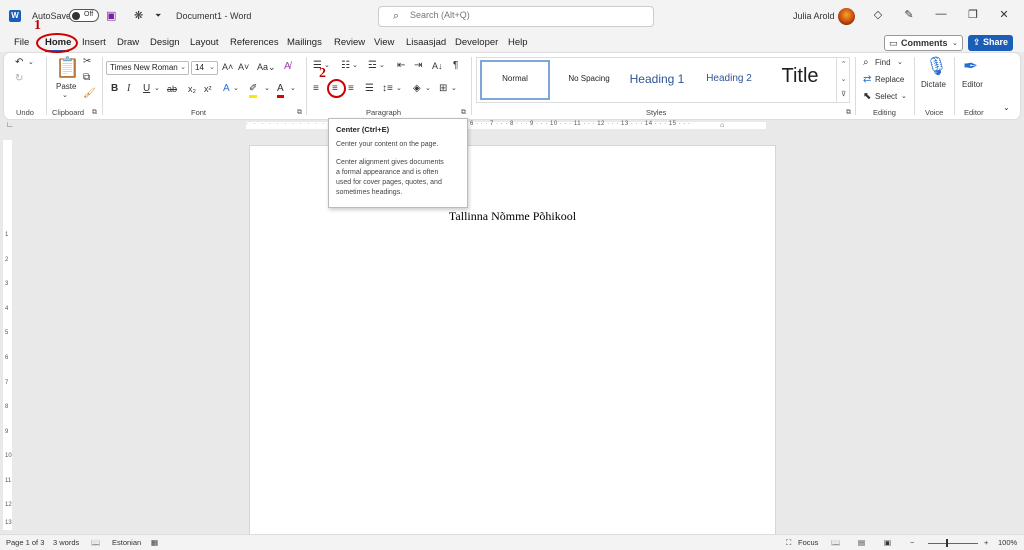 This screenshot has height=550, width=1024. I want to click on underline-icon: U, so click(146, 89).